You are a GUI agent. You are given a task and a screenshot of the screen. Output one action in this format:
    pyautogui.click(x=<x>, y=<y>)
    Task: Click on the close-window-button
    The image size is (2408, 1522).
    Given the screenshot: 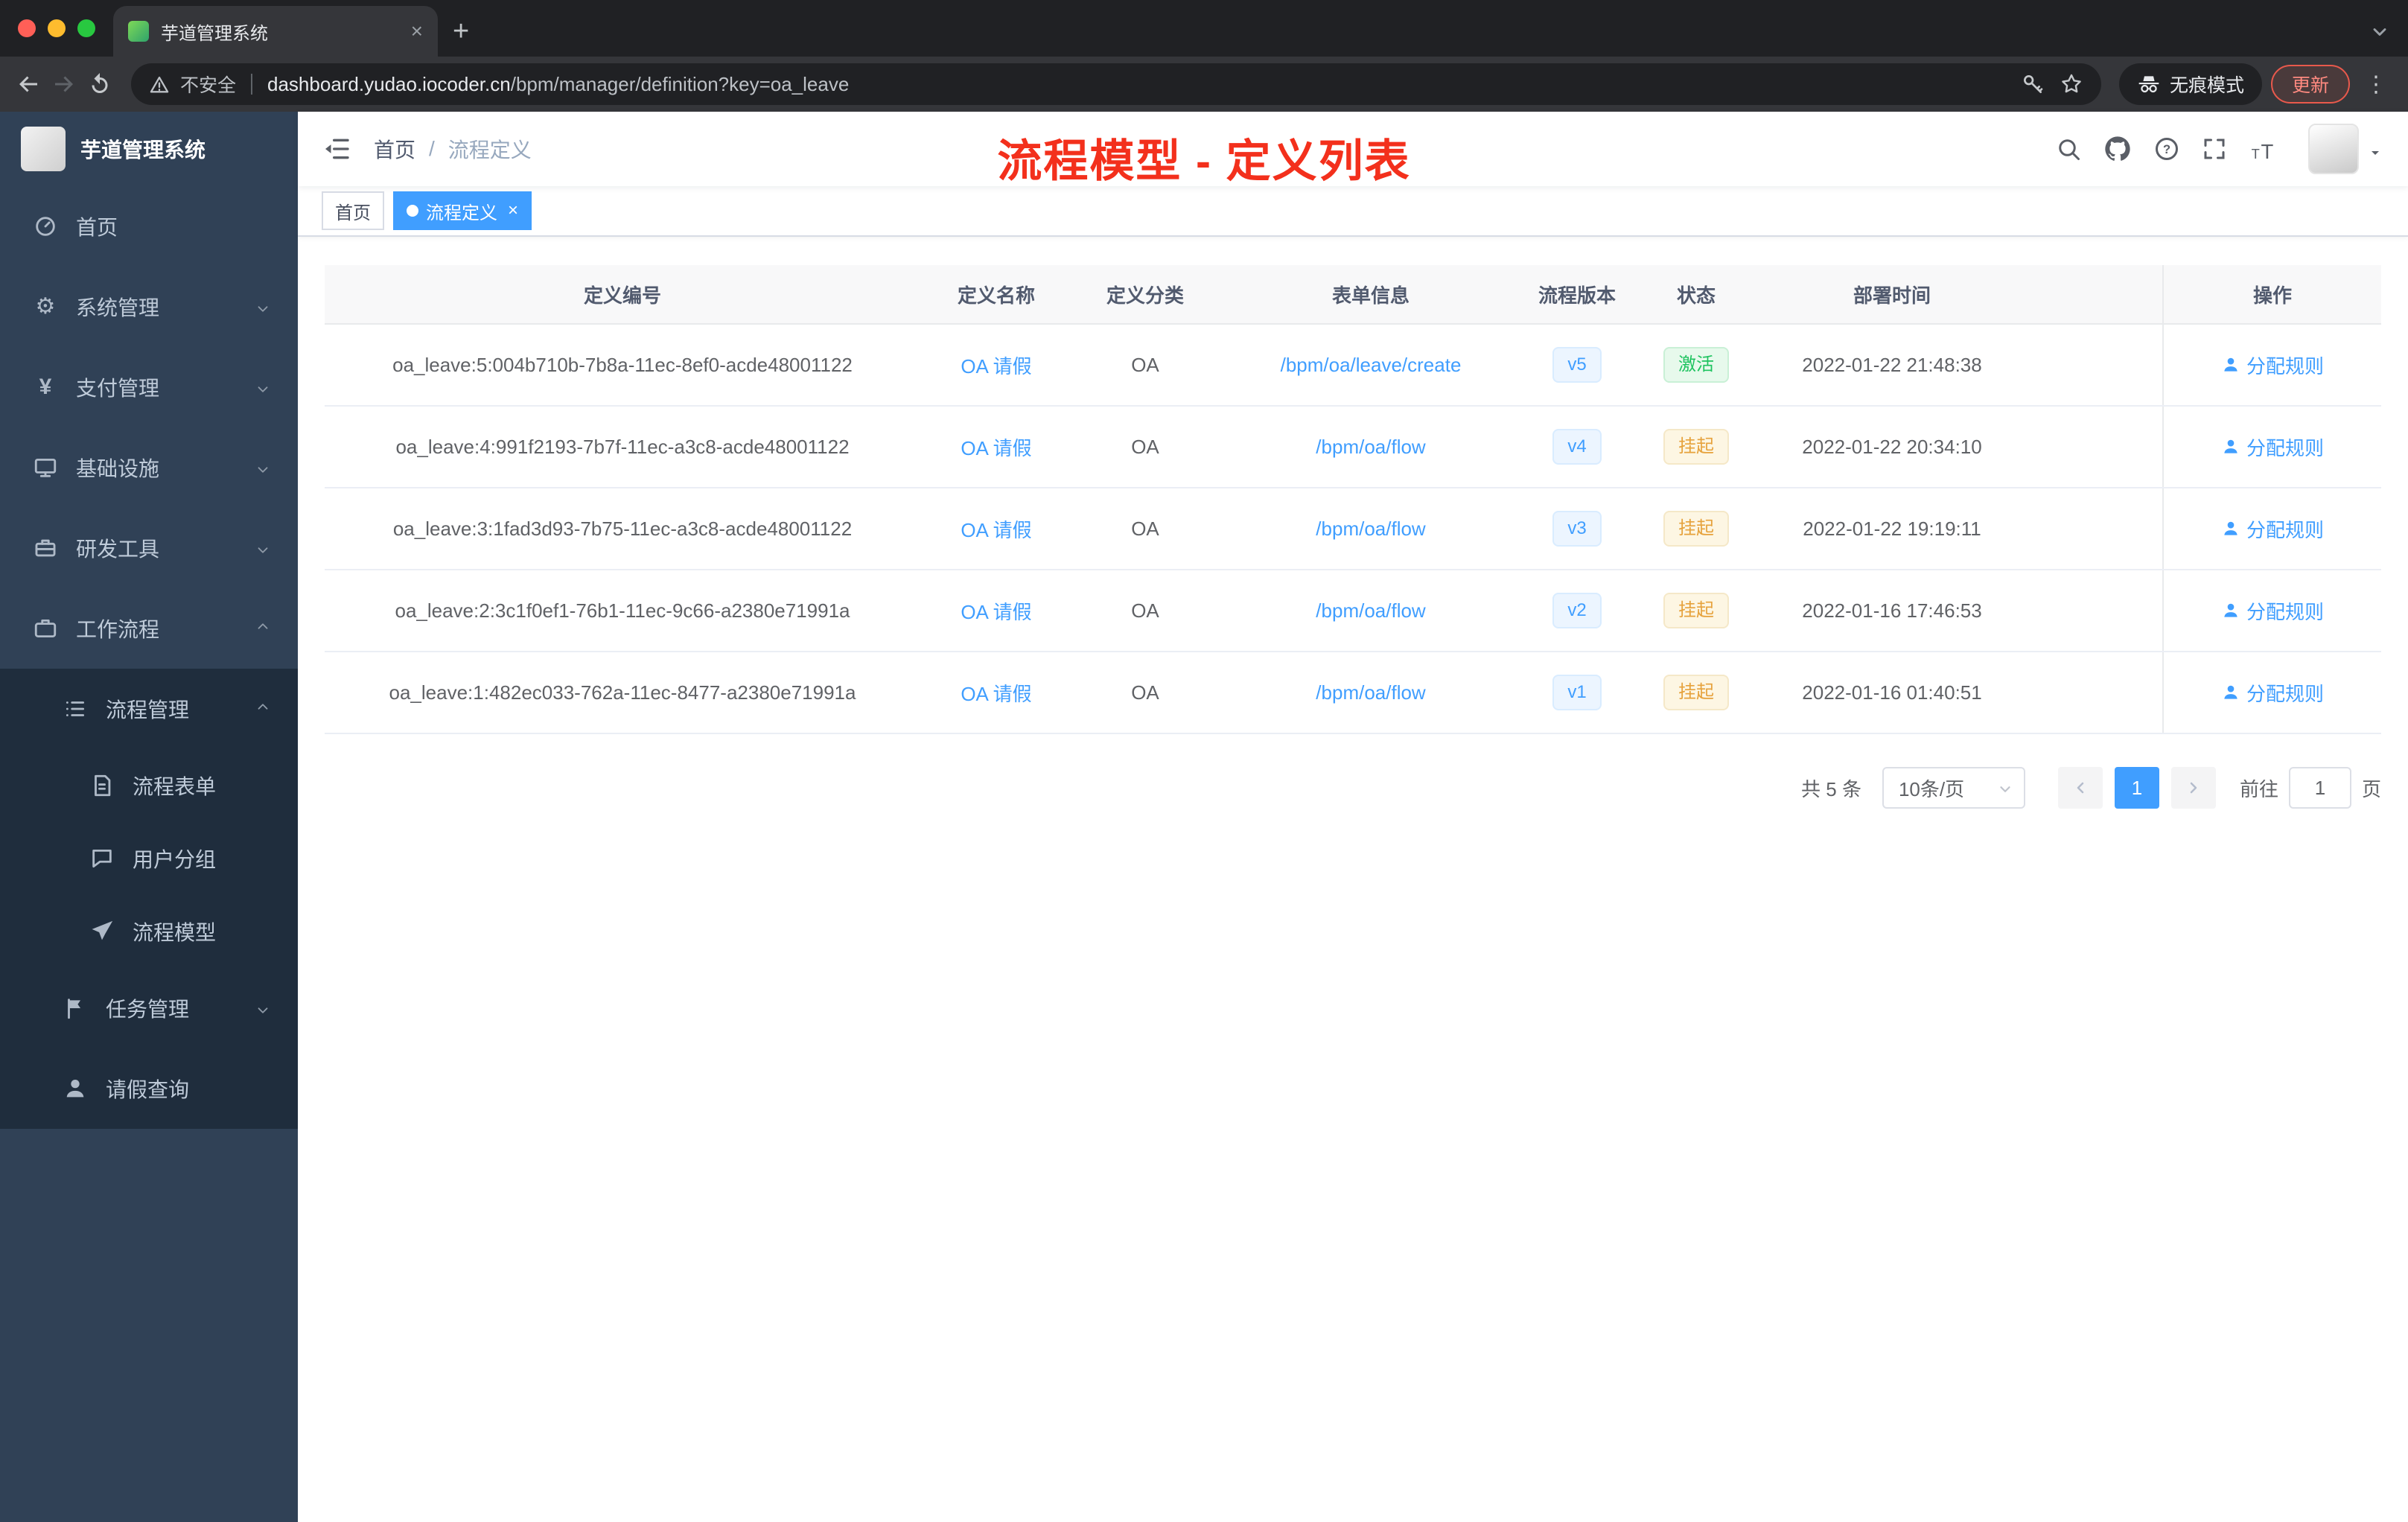 What is the action you would take?
    pyautogui.click(x=27, y=28)
    